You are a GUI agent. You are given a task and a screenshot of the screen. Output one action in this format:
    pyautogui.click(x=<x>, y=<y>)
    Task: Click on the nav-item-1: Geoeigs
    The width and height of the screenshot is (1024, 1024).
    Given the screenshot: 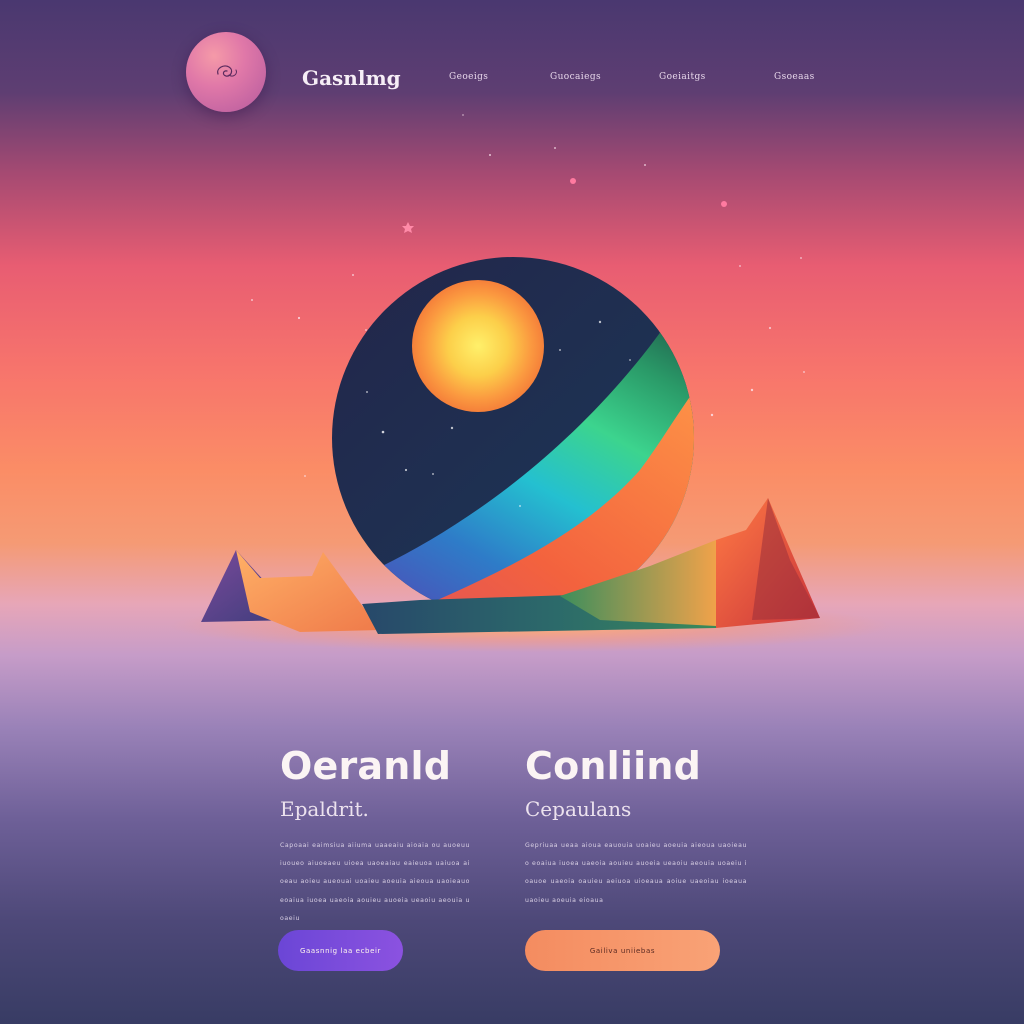 What is the action you would take?
    pyautogui.click(x=468, y=77)
    